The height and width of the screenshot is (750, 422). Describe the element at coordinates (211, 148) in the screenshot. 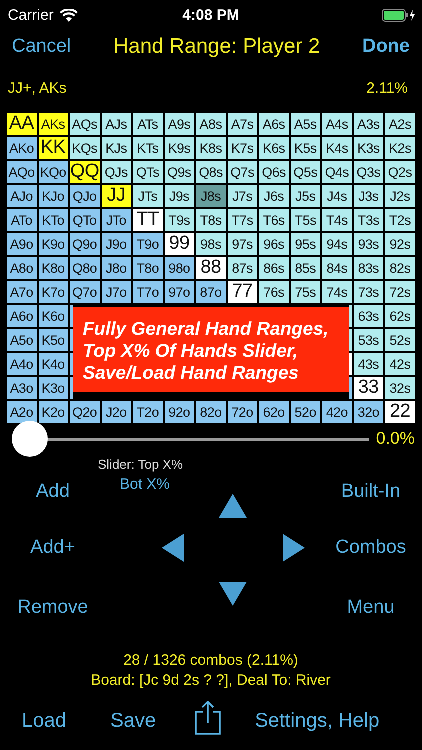

I see `hand-cell: K8s` at that location.